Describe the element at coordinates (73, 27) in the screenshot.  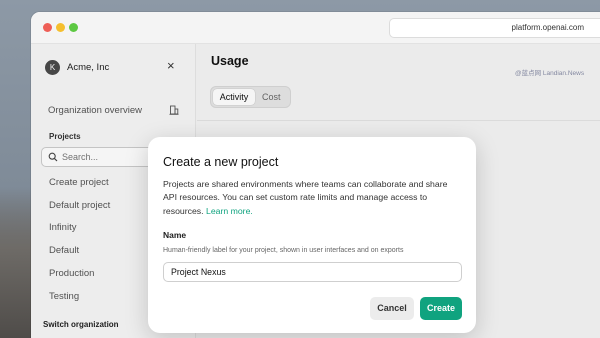
I see `zoom-window-button` at that location.